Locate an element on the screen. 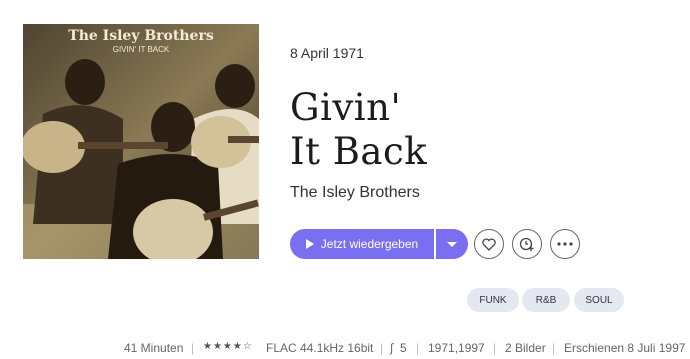 The image size is (690, 359). waveform-icon: ∫ is located at coordinates (392, 348).